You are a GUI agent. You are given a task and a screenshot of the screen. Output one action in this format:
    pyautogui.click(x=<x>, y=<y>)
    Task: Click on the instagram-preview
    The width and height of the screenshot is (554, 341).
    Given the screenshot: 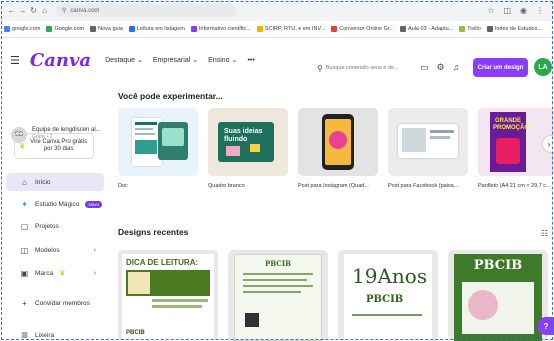 What is the action you would take?
    pyautogui.click(x=338, y=142)
    